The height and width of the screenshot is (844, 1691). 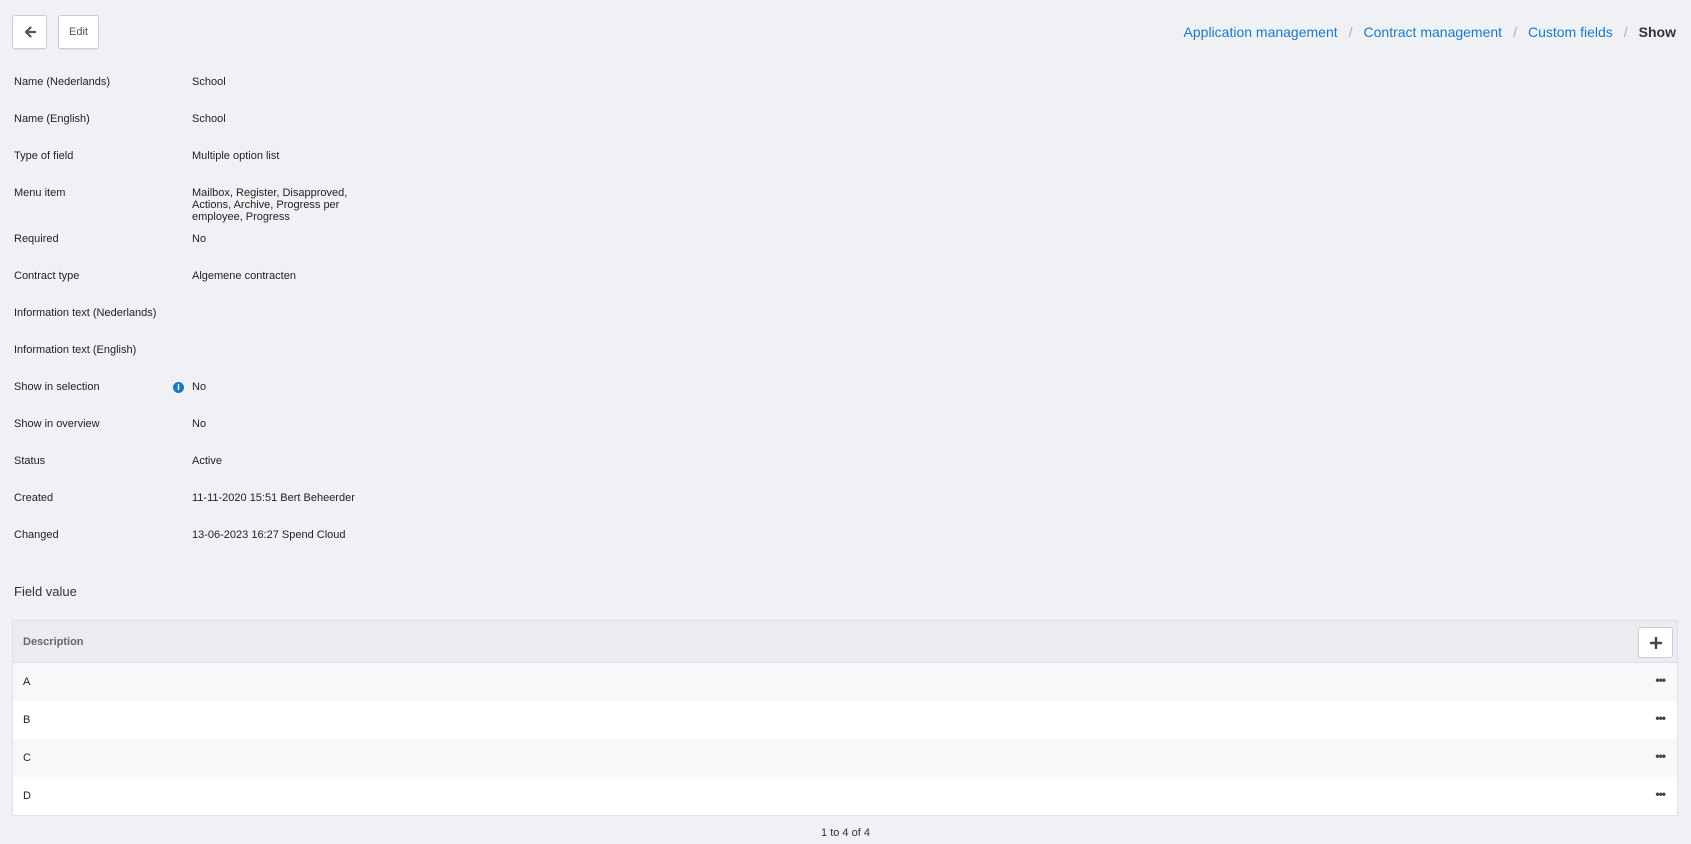 What do you see at coordinates (845, 833) in the screenshot?
I see `pagination-info: 1 to 4 of 4` at bounding box center [845, 833].